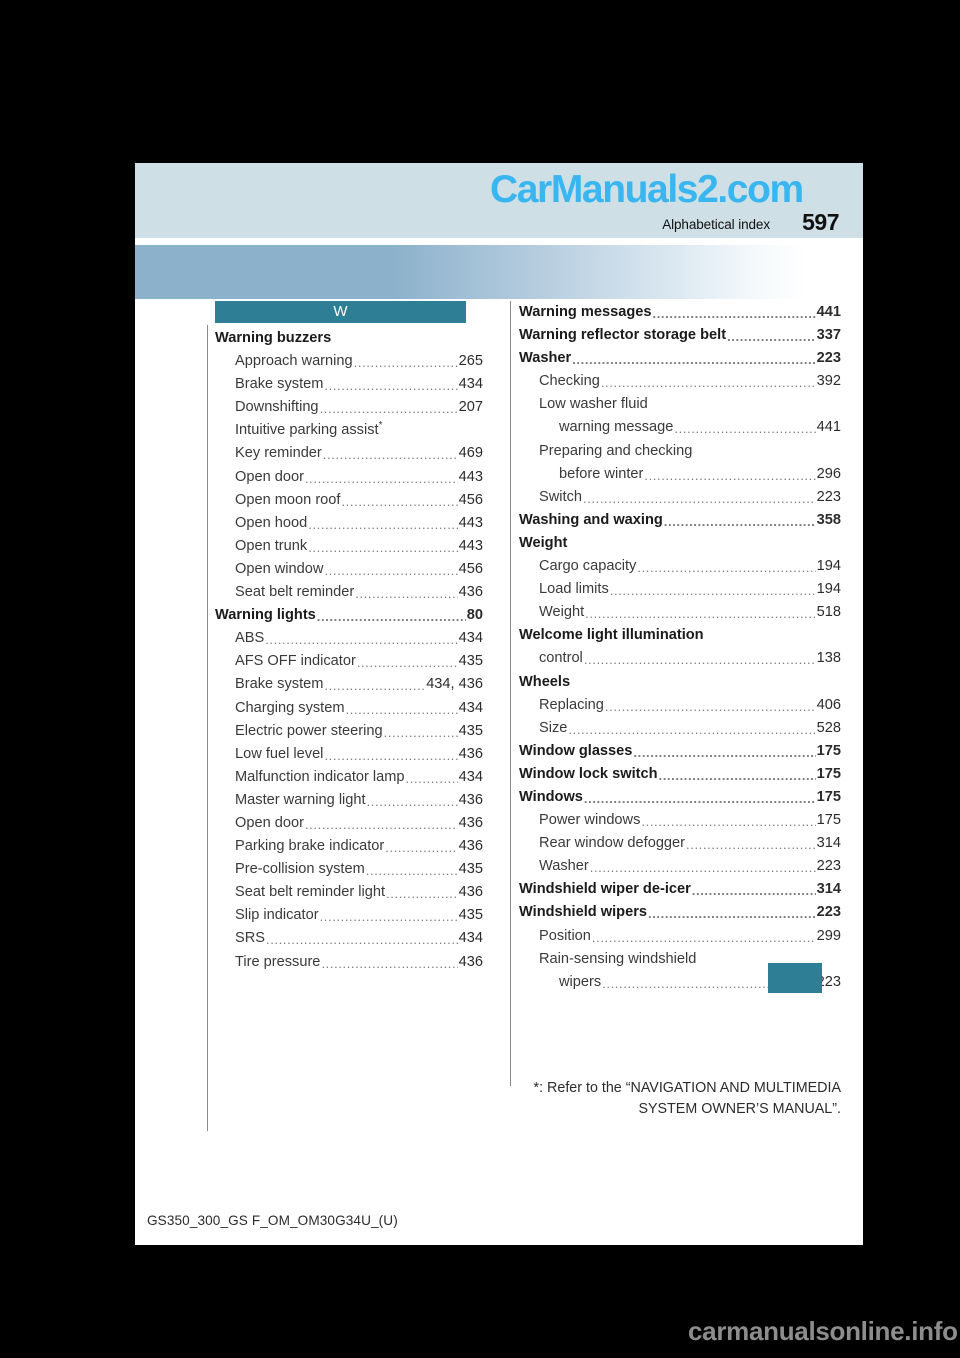 The height and width of the screenshot is (1358, 960). I want to click on index-entry-label: Warning lights, so click(265, 615).